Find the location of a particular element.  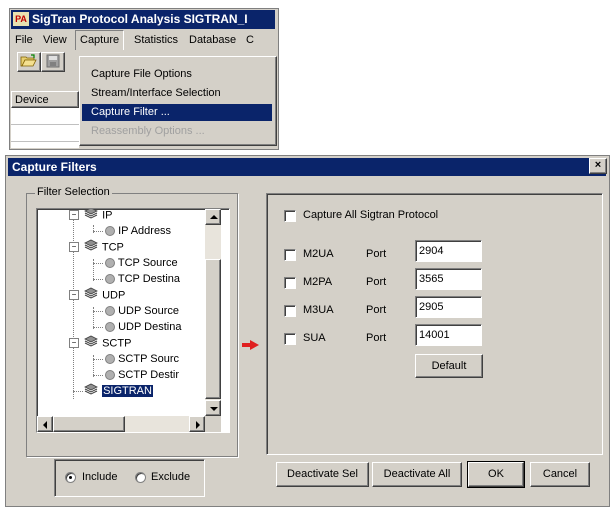

tree-item-sctp-destination: SCTP Destir is located at coordinates (134, 375).